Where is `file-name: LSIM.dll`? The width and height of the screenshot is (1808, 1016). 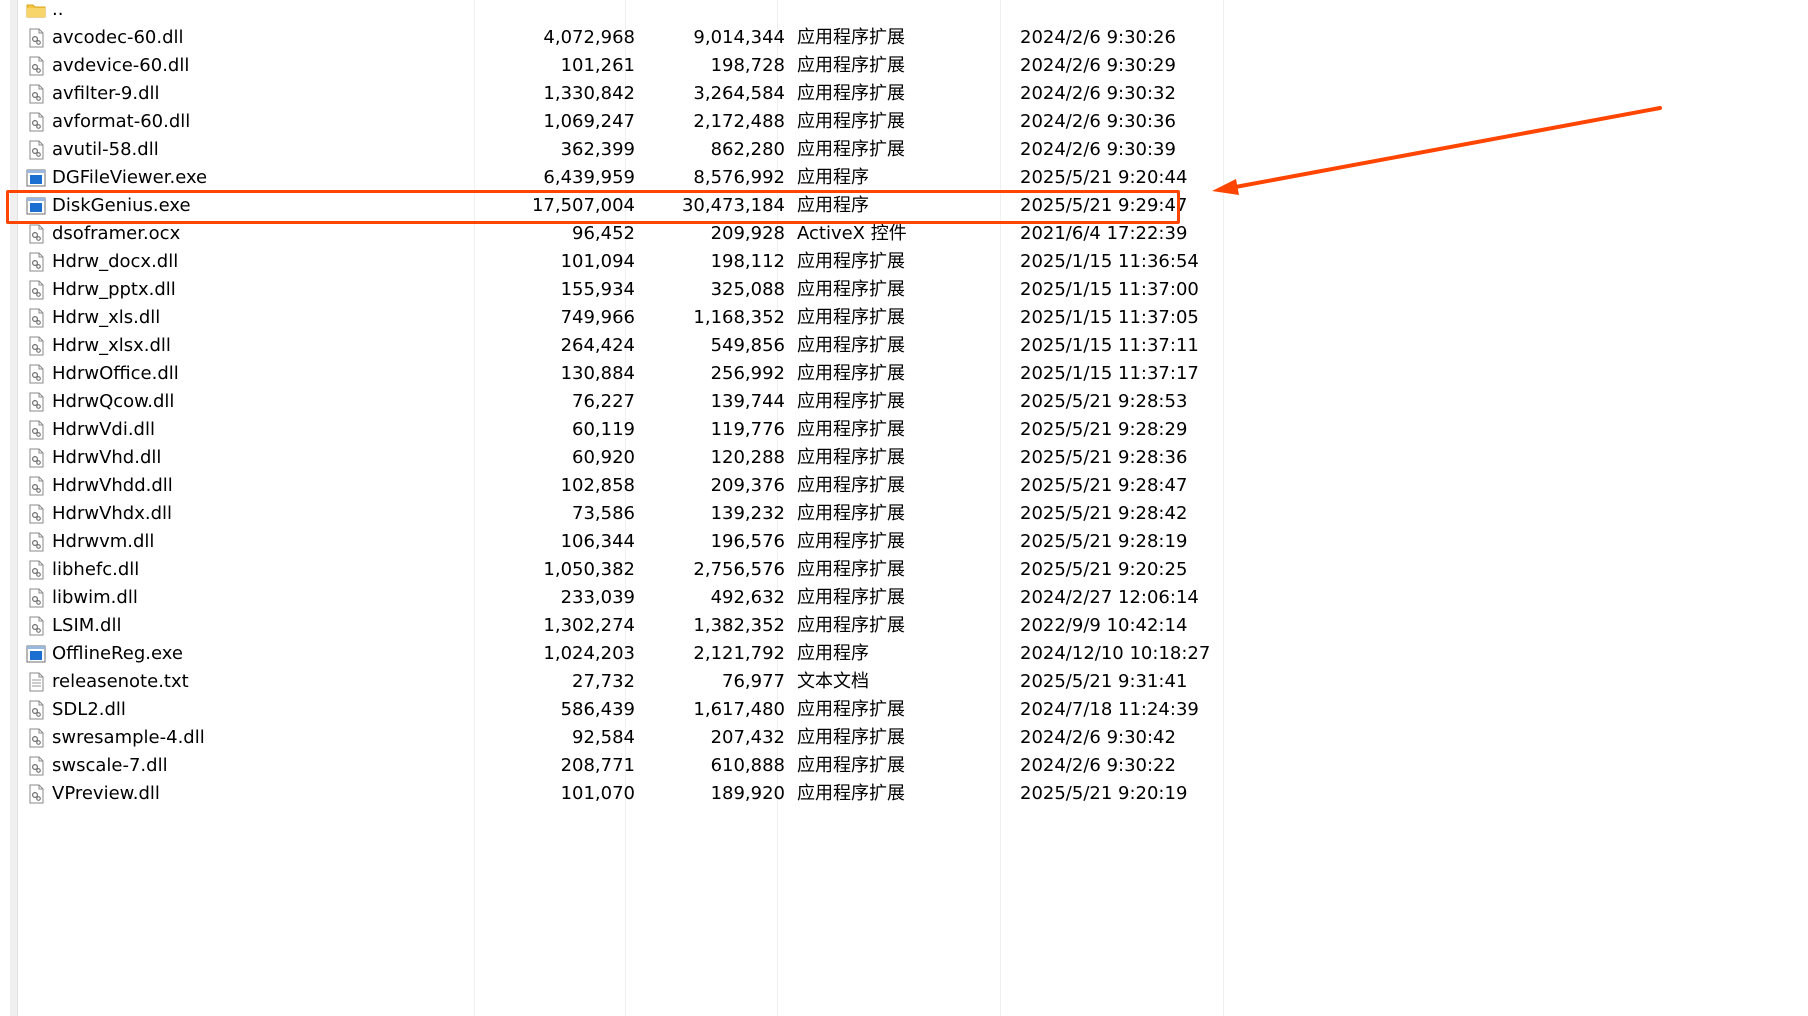 file-name: LSIM.dll is located at coordinates (87, 625).